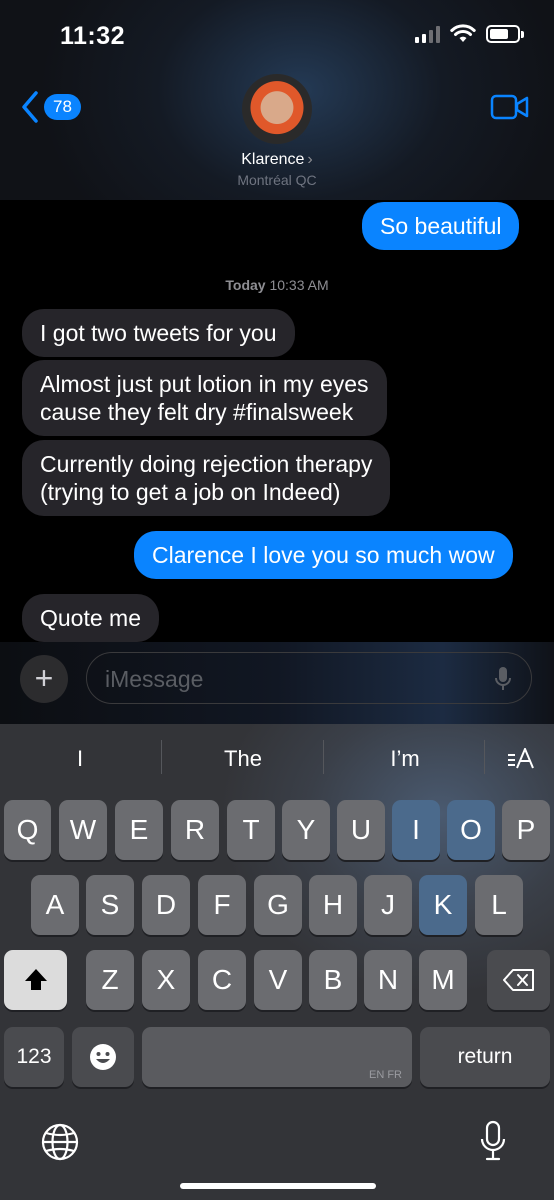 The image size is (554, 1200). What do you see at coordinates (463, 33) in the screenshot?
I see `wifi-icon` at bounding box center [463, 33].